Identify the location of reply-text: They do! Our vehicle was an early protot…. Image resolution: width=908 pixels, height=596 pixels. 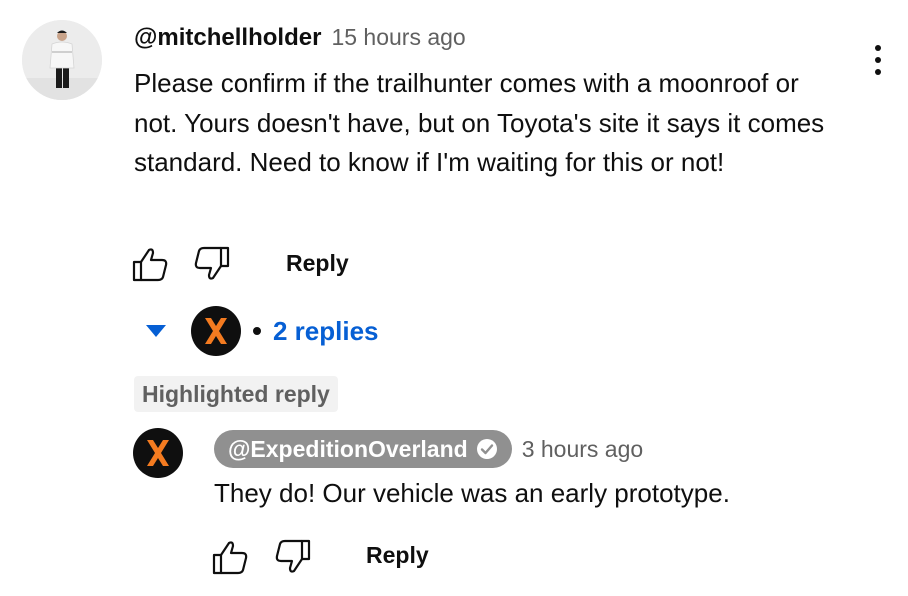
(472, 493).